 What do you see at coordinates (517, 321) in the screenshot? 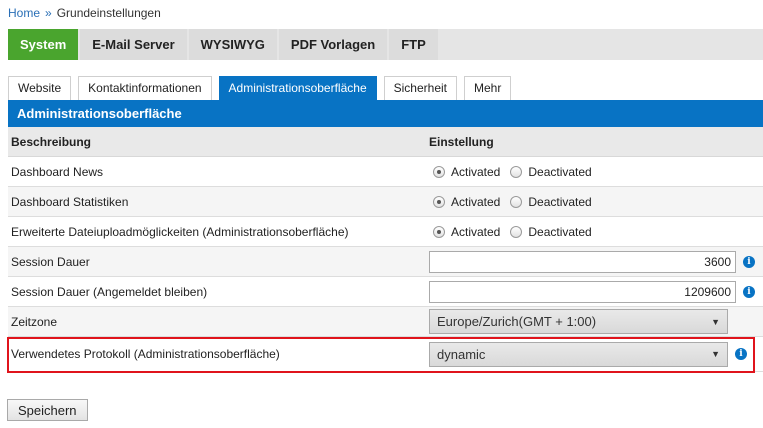
I see `timezone-select-value: Europe/Zurich(GMT + 1:00)` at bounding box center [517, 321].